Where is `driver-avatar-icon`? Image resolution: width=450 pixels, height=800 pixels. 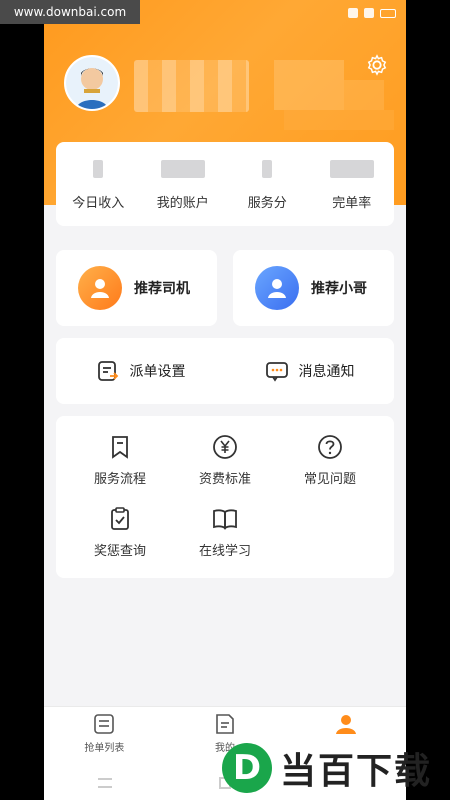 driver-avatar-icon is located at coordinates (92, 83).